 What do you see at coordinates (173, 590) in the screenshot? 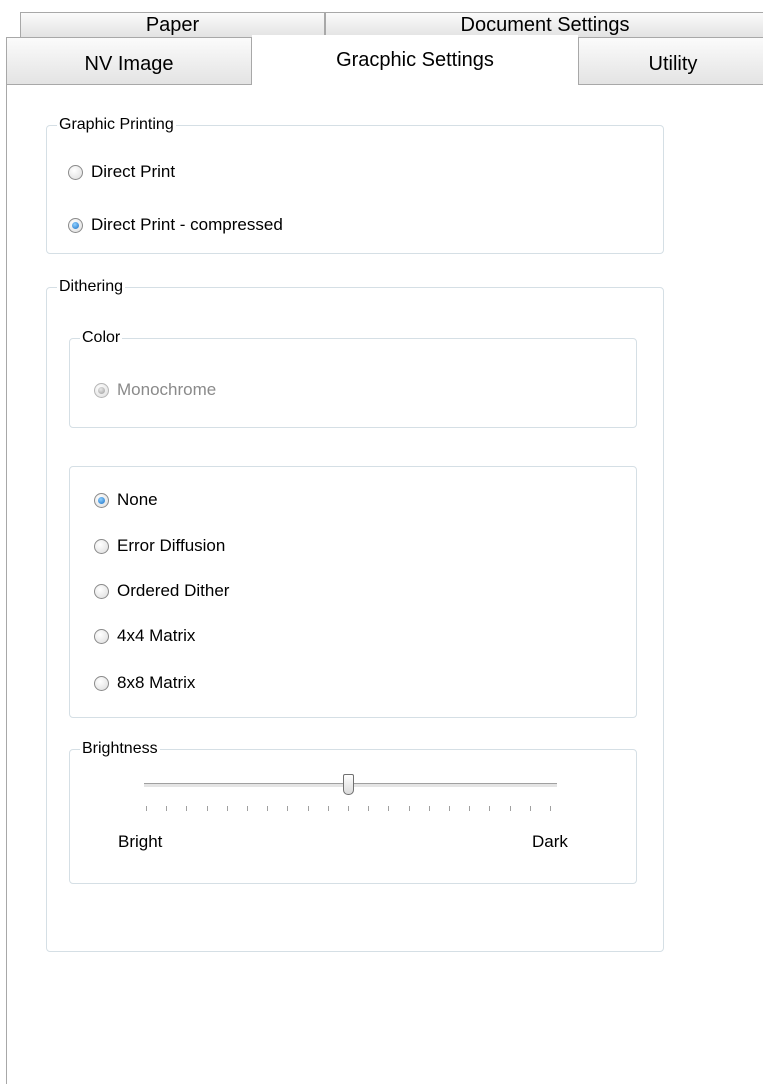
I see `radio-ordered-dither-label: Ordered Dither` at bounding box center [173, 590].